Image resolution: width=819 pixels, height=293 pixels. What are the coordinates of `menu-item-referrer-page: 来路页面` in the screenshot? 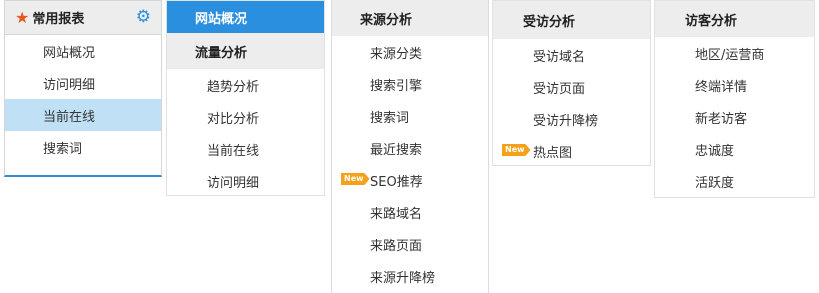 It's located at (410, 244).